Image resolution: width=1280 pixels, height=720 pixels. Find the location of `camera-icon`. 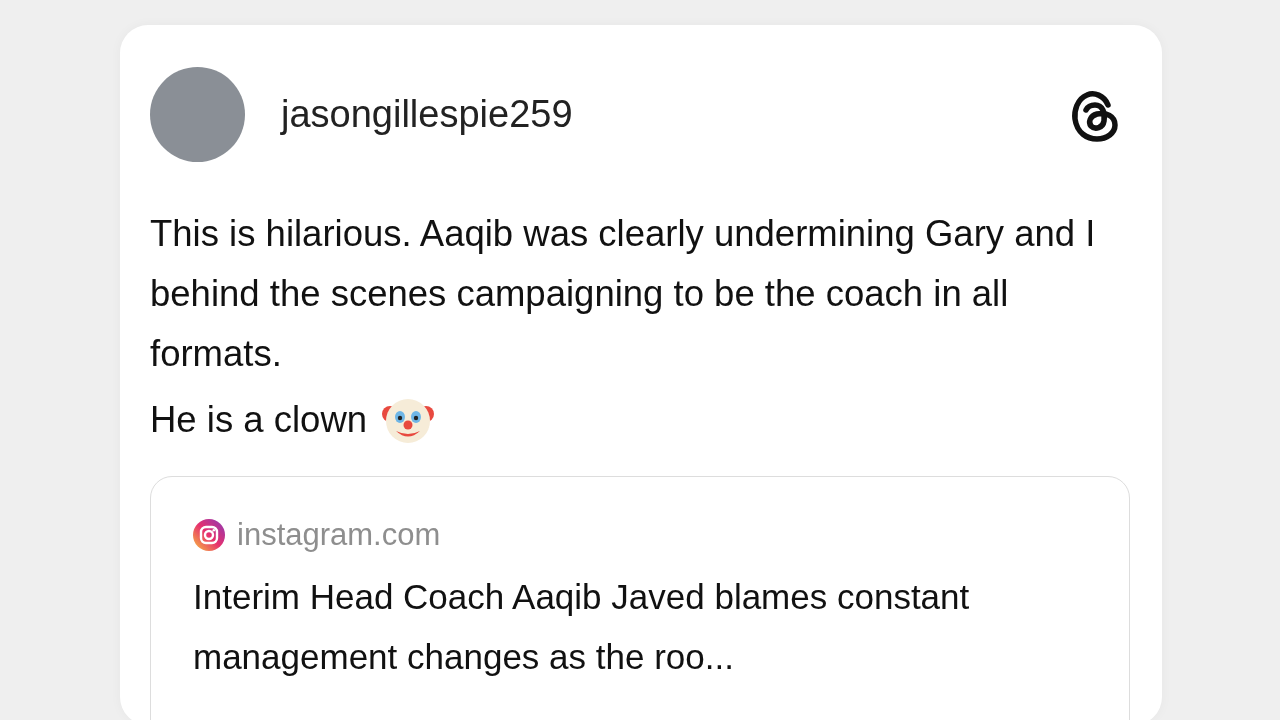

camera-icon is located at coordinates (209, 535).